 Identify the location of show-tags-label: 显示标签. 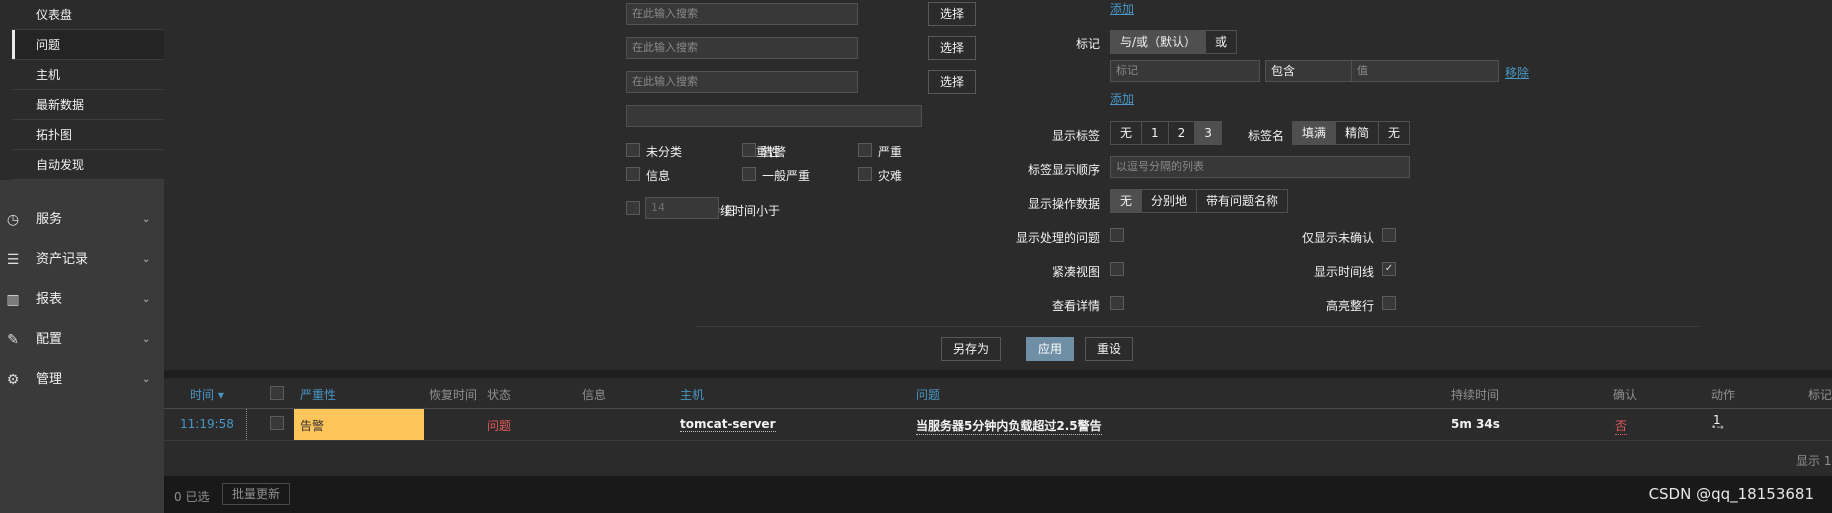
(1075, 136).